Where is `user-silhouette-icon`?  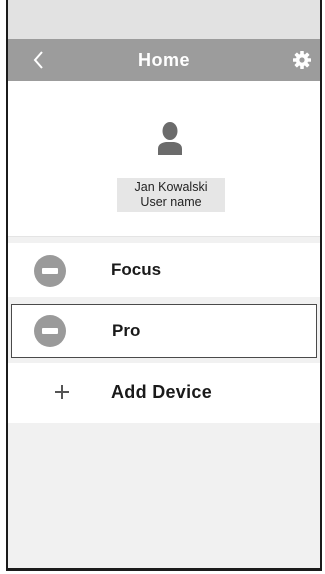
user-silhouette-icon is located at coordinates (170, 138).